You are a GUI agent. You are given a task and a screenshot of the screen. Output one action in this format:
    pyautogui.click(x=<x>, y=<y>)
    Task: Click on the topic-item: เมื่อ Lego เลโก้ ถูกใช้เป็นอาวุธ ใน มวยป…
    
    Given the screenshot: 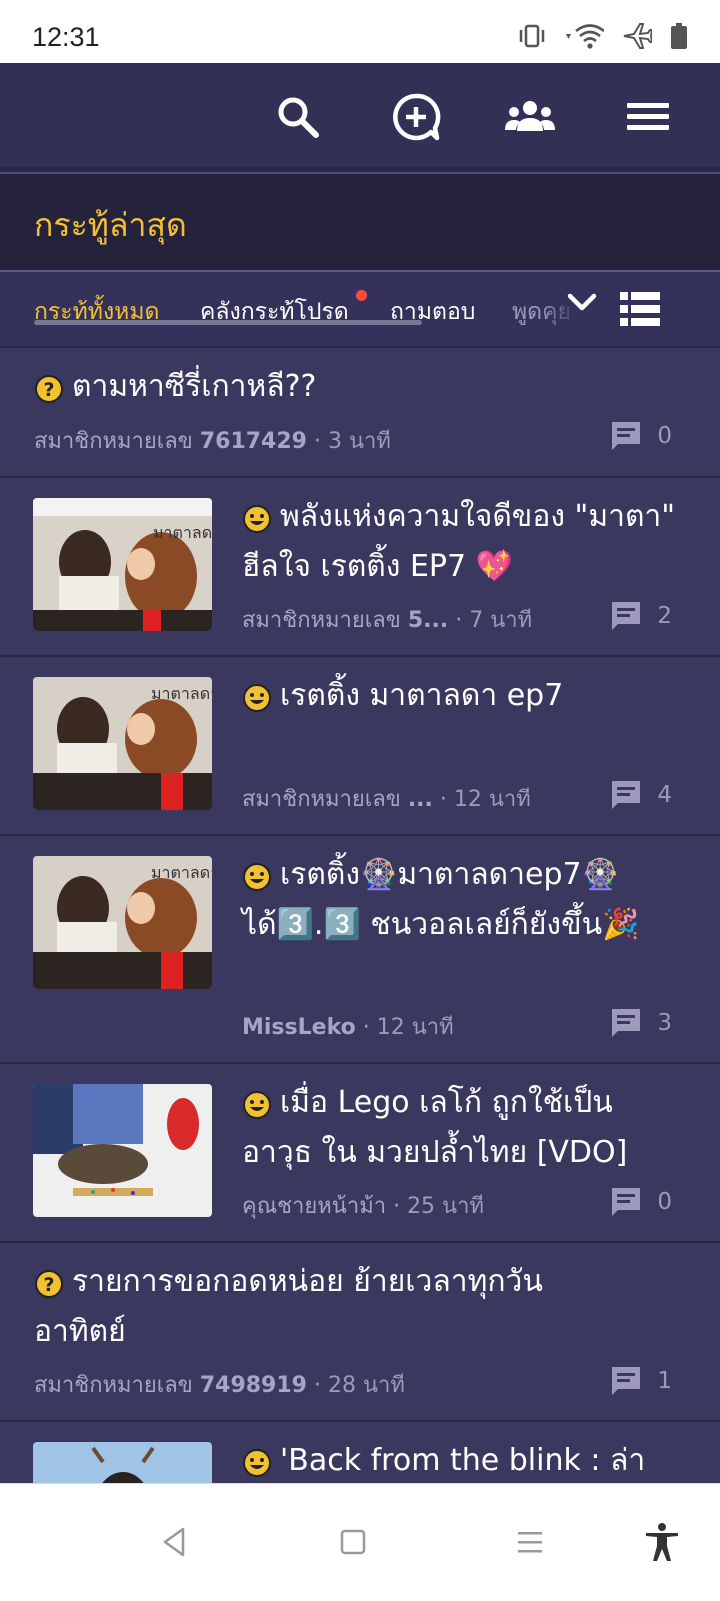 What is the action you would take?
    pyautogui.click(x=360, y=1153)
    